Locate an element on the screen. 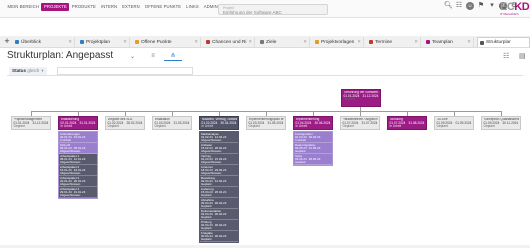 This screenshot has width=530, height=248. filter-value-input is located at coordinates (125, 71).